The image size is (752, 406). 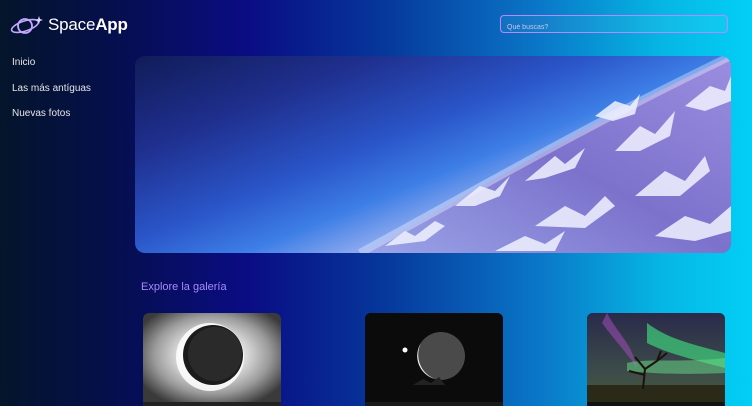 I want to click on sidebar-nav: Inicio Las más antíguas Nuevas fotos, so click(x=51, y=95).